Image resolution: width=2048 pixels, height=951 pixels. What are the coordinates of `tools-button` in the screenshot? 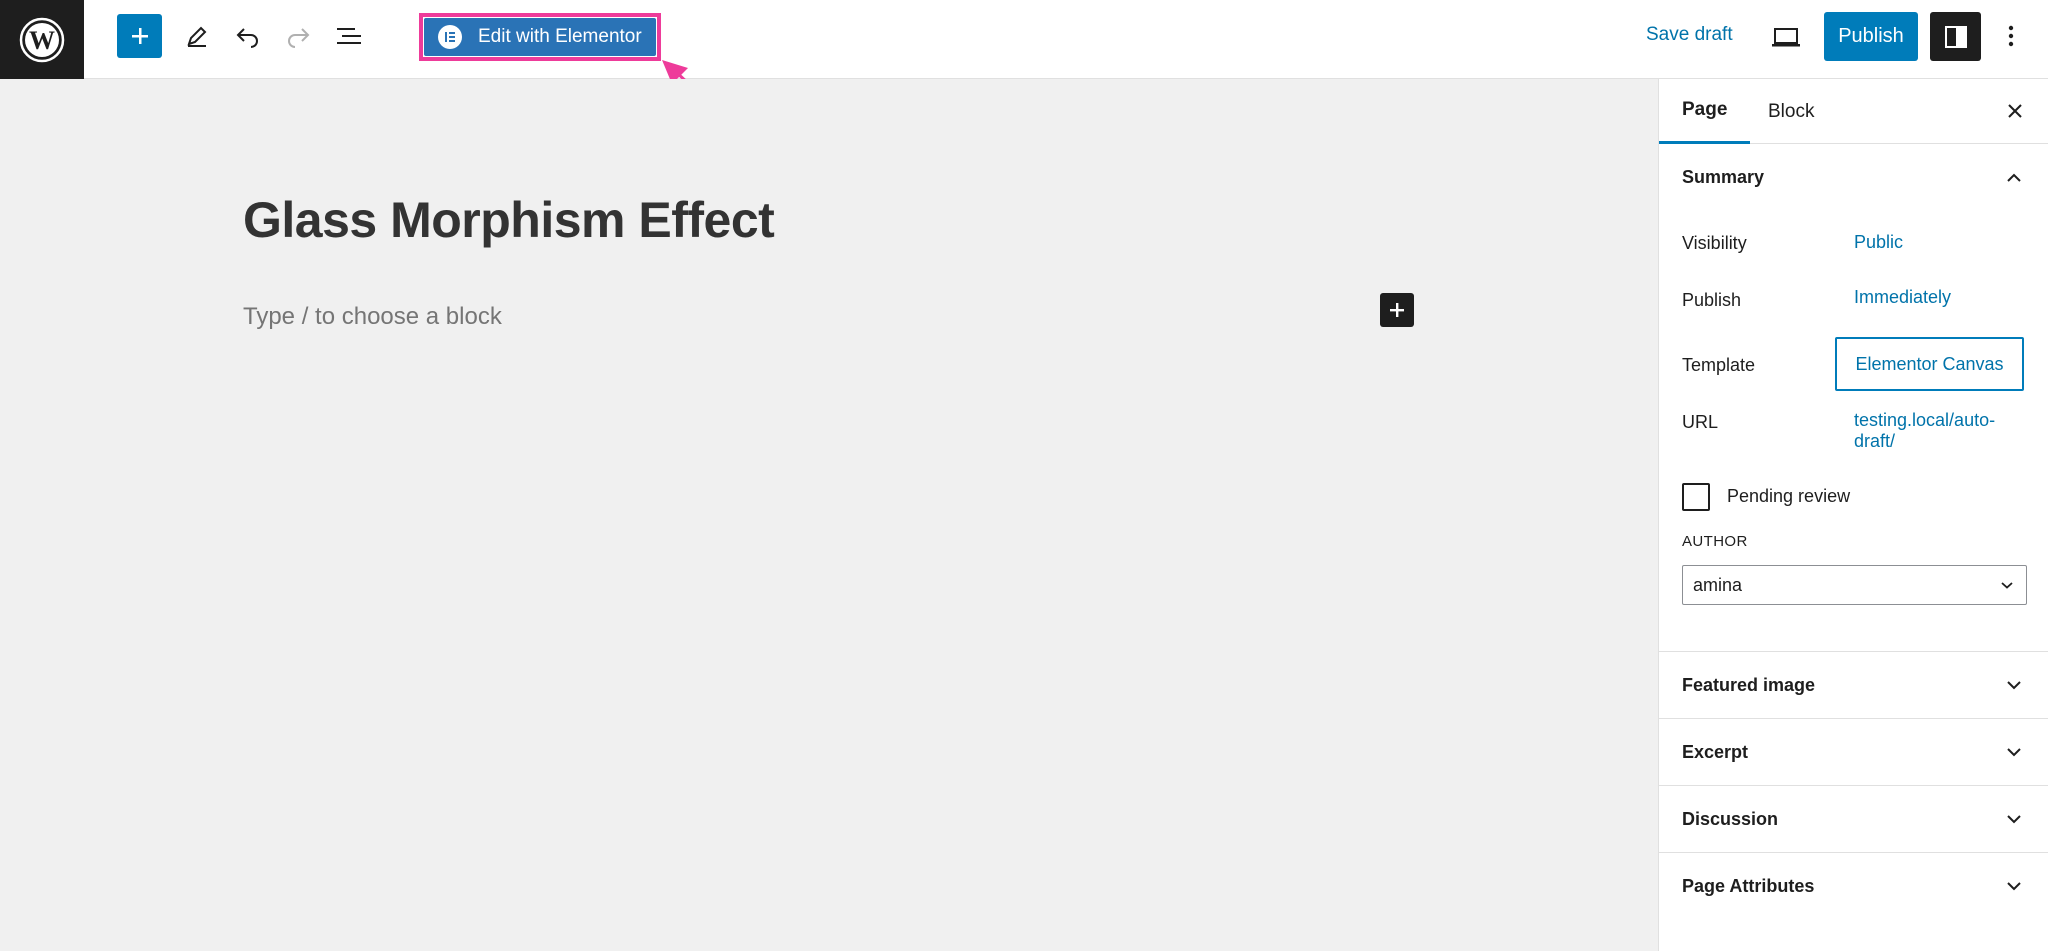 It's located at (197, 36).